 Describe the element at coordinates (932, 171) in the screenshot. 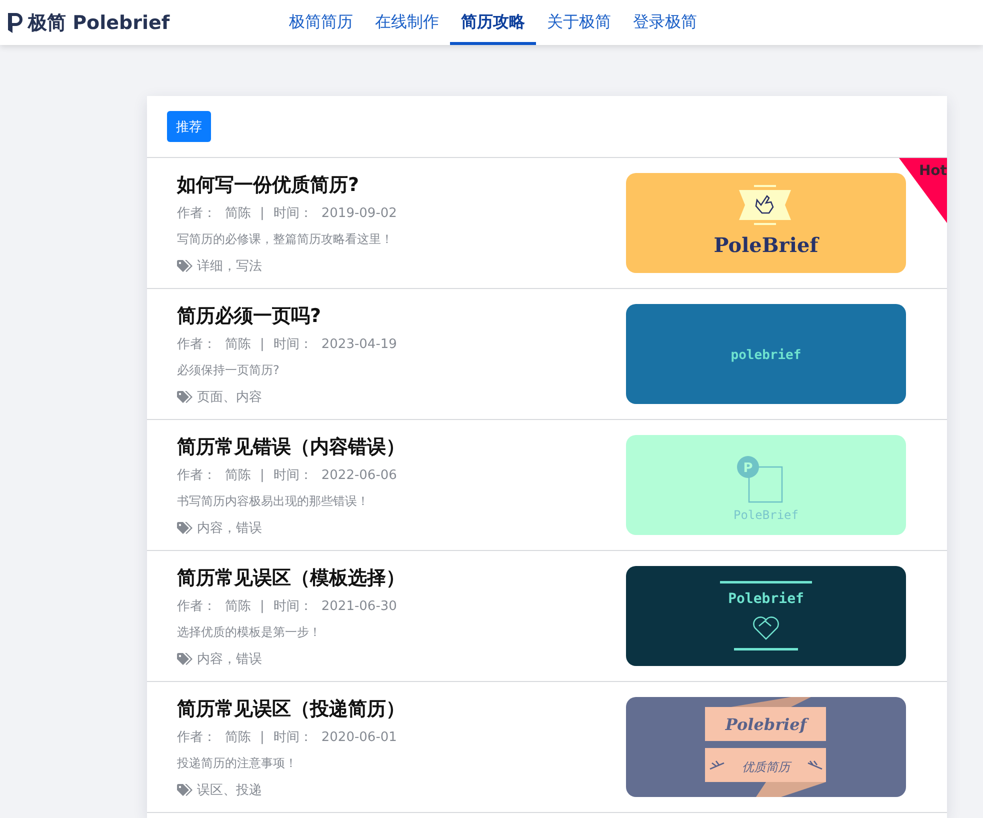

I see `hot-label: Hot` at that location.